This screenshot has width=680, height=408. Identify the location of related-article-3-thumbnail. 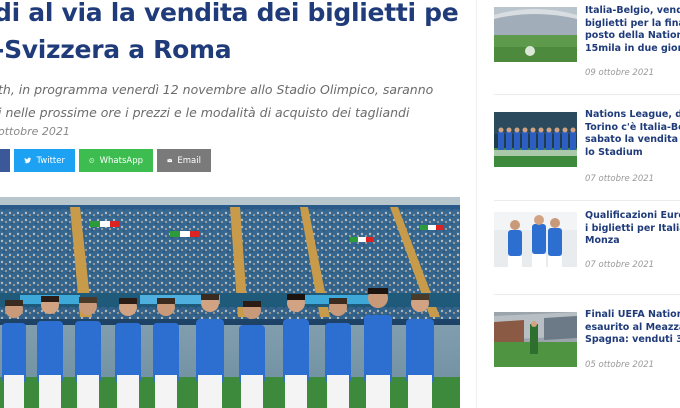
(535, 239).